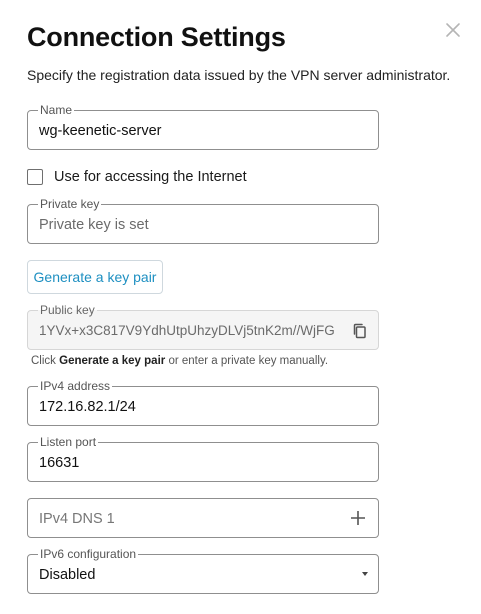 Image resolution: width=481 pixels, height=614 pixels. Describe the element at coordinates (203, 220) in the screenshot. I see `private-key-field: Private key Private key is set` at that location.